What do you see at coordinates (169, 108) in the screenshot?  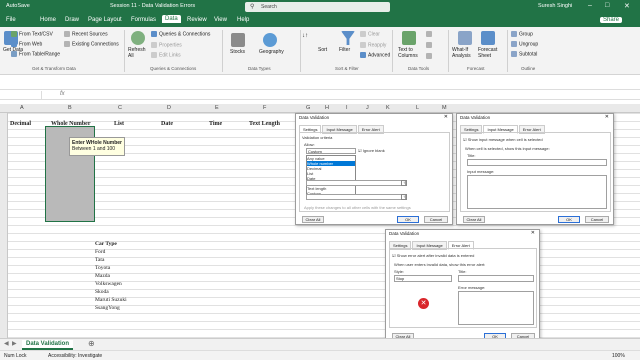 I see `column-header: D` at bounding box center [169, 108].